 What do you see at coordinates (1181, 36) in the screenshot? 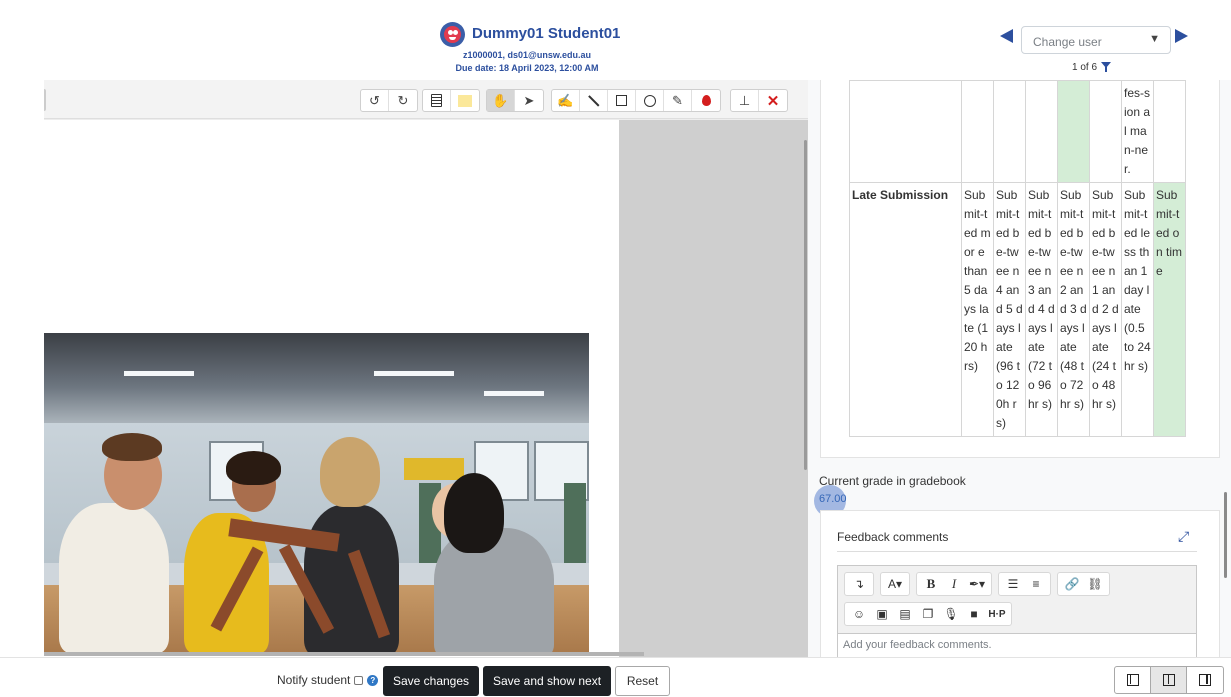
I see `next-user-icon` at bounding box center [1181, 36].